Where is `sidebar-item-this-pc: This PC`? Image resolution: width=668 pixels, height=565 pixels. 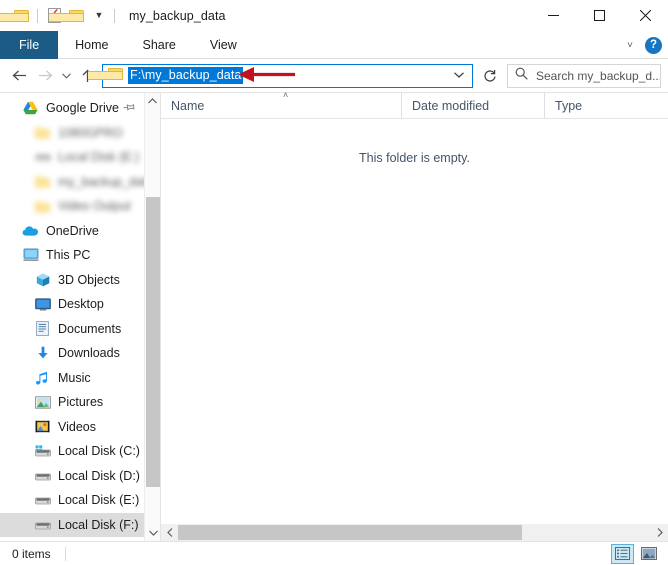
sidebar-item-this-pc: This PC is located at coordinates (72, 255).